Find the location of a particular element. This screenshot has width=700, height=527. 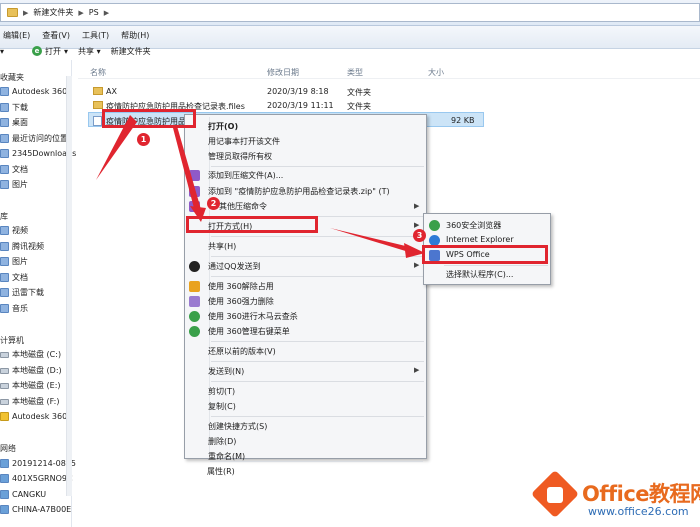

menu-copy: 复制(C) is located at coordinates (222, 408).